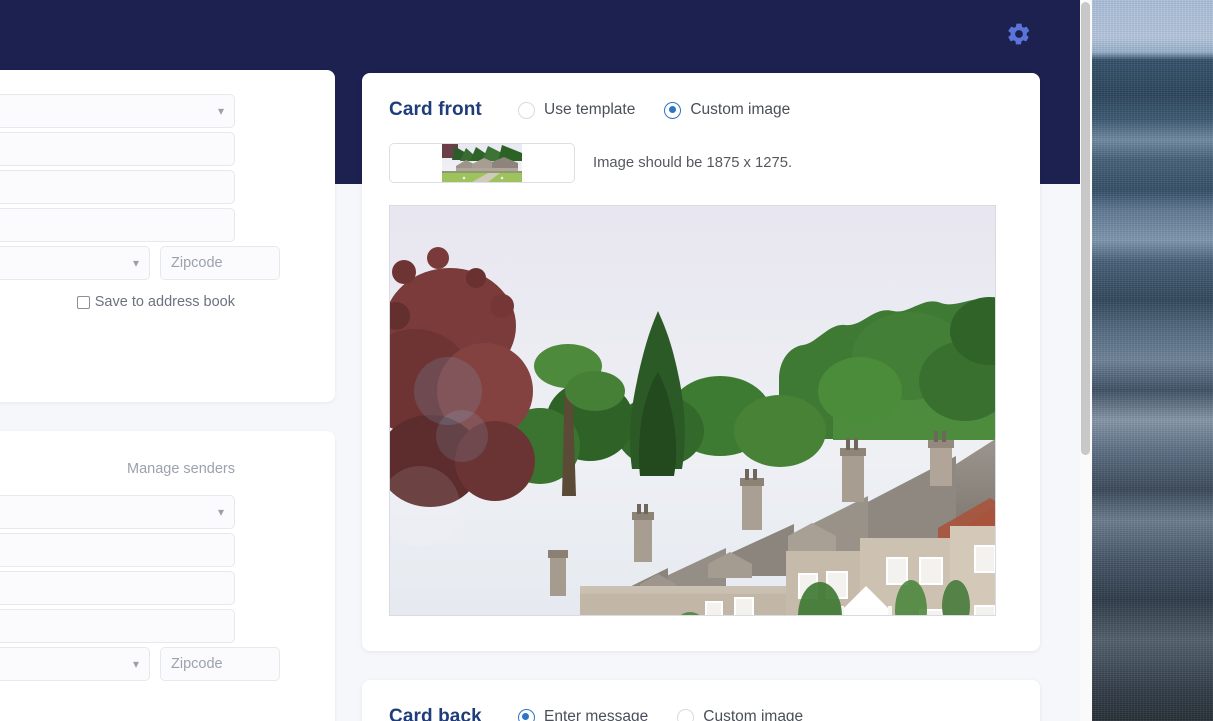  I want to click on card-front-use-template-label: Use template, so click(590, 109).